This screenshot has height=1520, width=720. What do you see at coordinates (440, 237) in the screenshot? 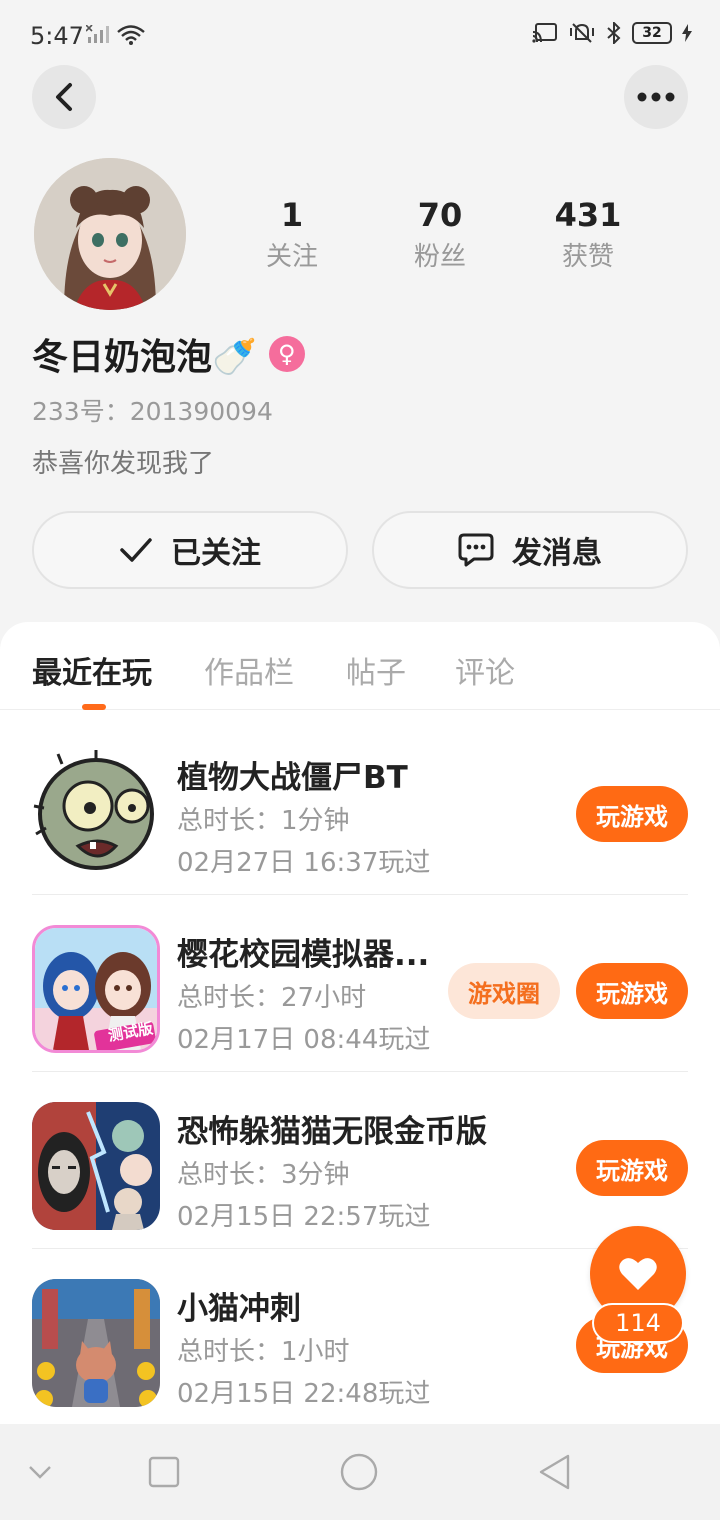
I see `stat-fans: 70 粉丝` at bounding box center [440, 237].